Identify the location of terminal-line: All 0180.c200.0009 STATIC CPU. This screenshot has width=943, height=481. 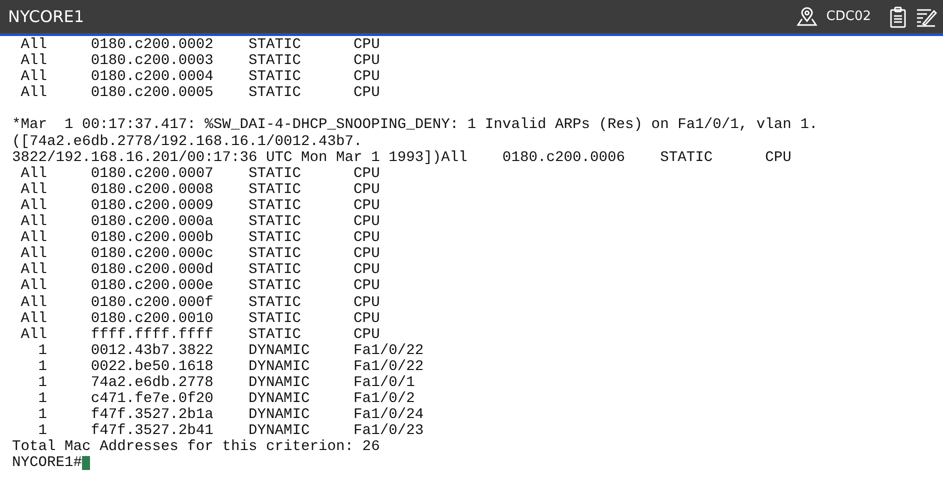
(200, 206).